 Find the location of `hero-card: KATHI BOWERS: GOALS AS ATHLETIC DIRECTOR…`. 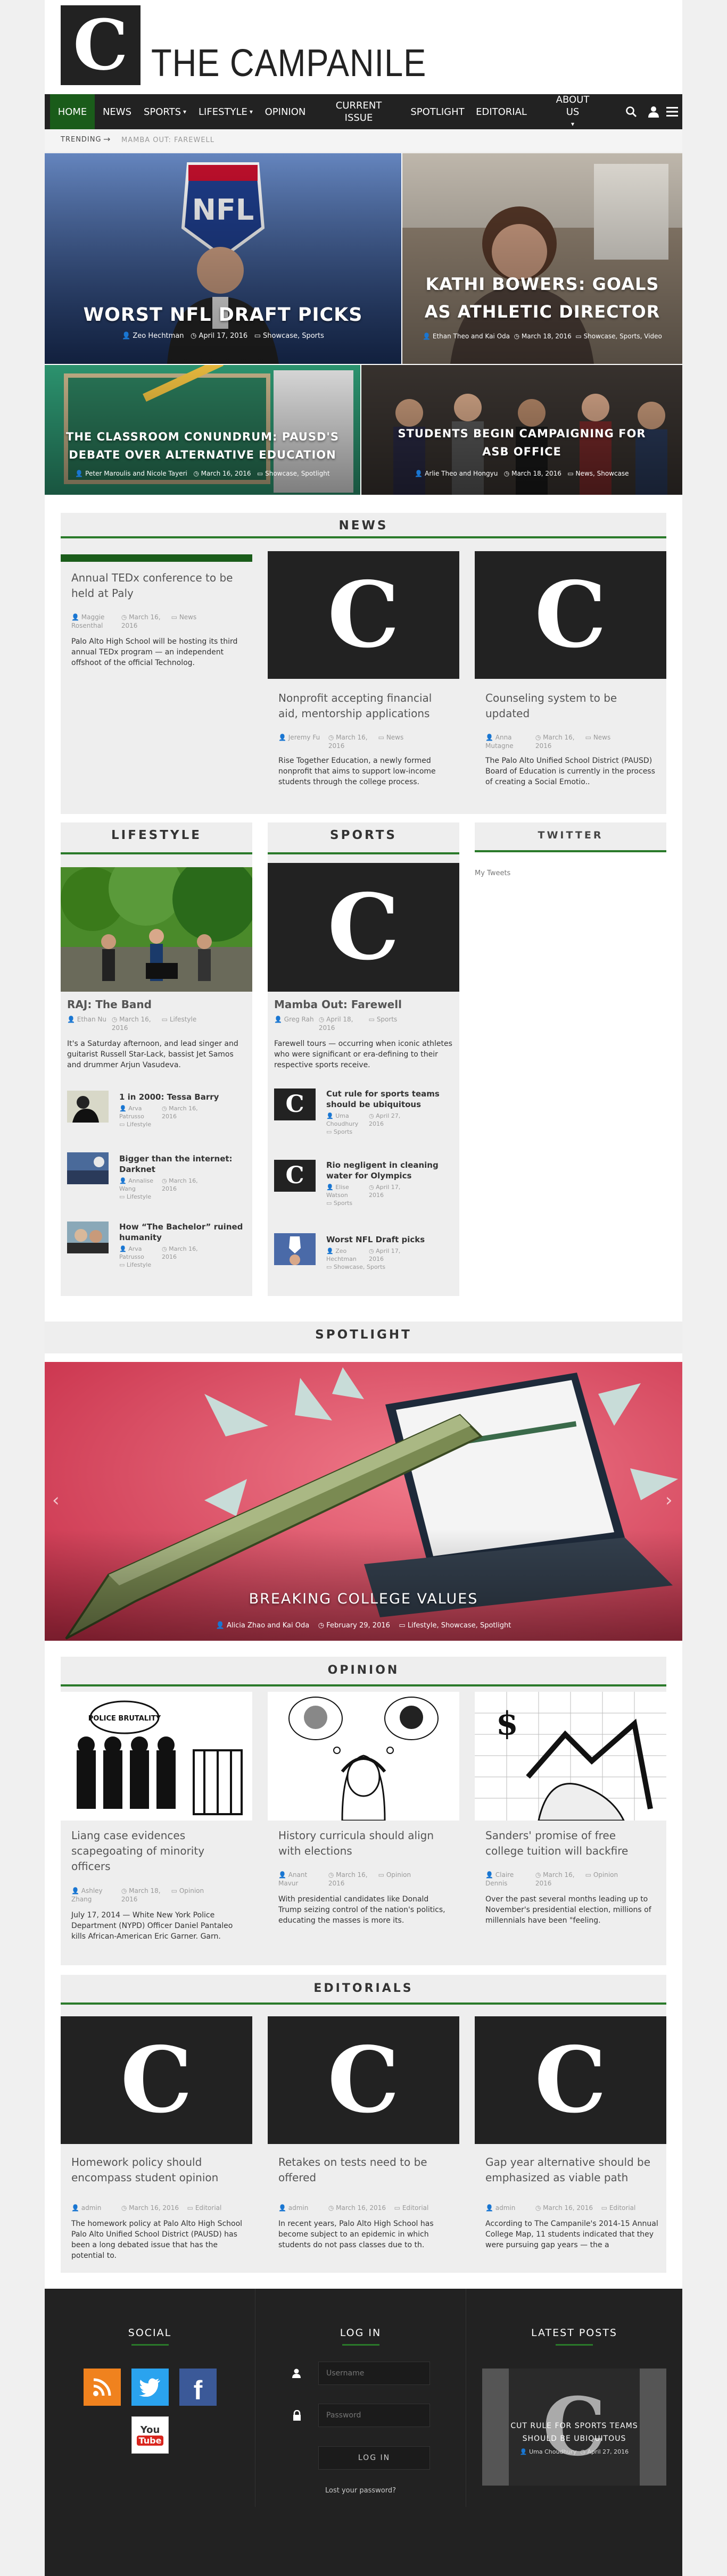

hero-card: KATHI BOWERS: GOALS AS ATHLETIC DIRECTOR… is located at coordinates (542, 258).